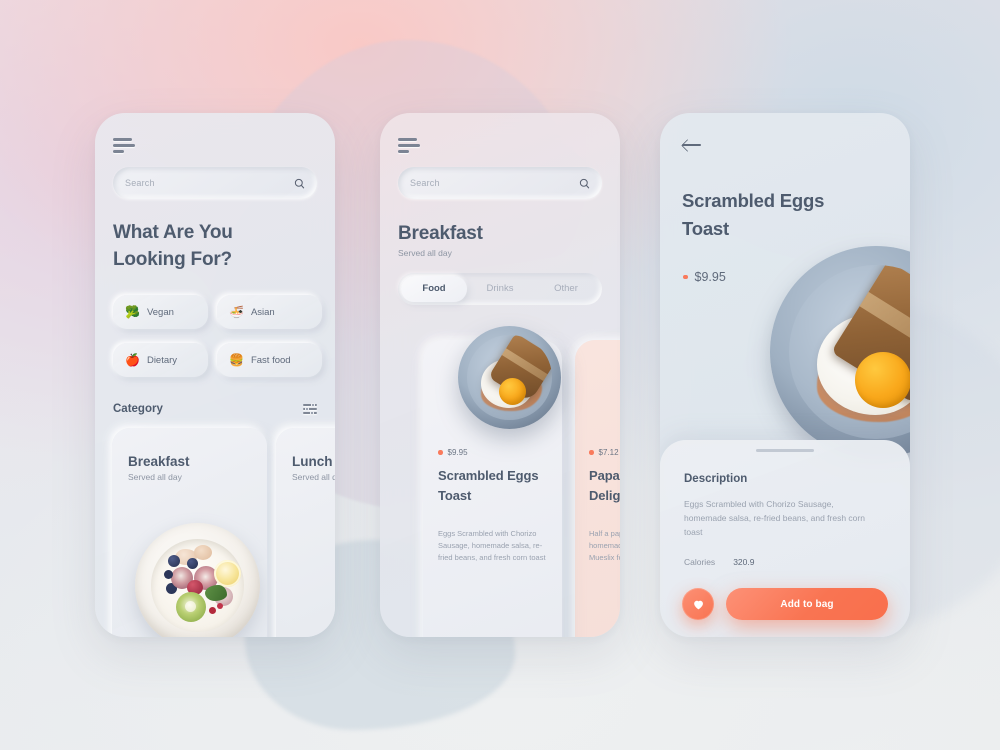 Image resolution: width=1000 pixels, height=750 pixels. I want to click on category-name: Breakfast, so click(159, 461).